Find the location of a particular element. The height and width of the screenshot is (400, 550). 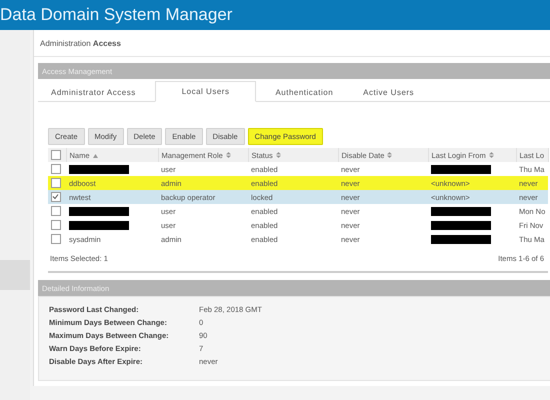

sort-ascending-icon is located at coordinates (95, 156).